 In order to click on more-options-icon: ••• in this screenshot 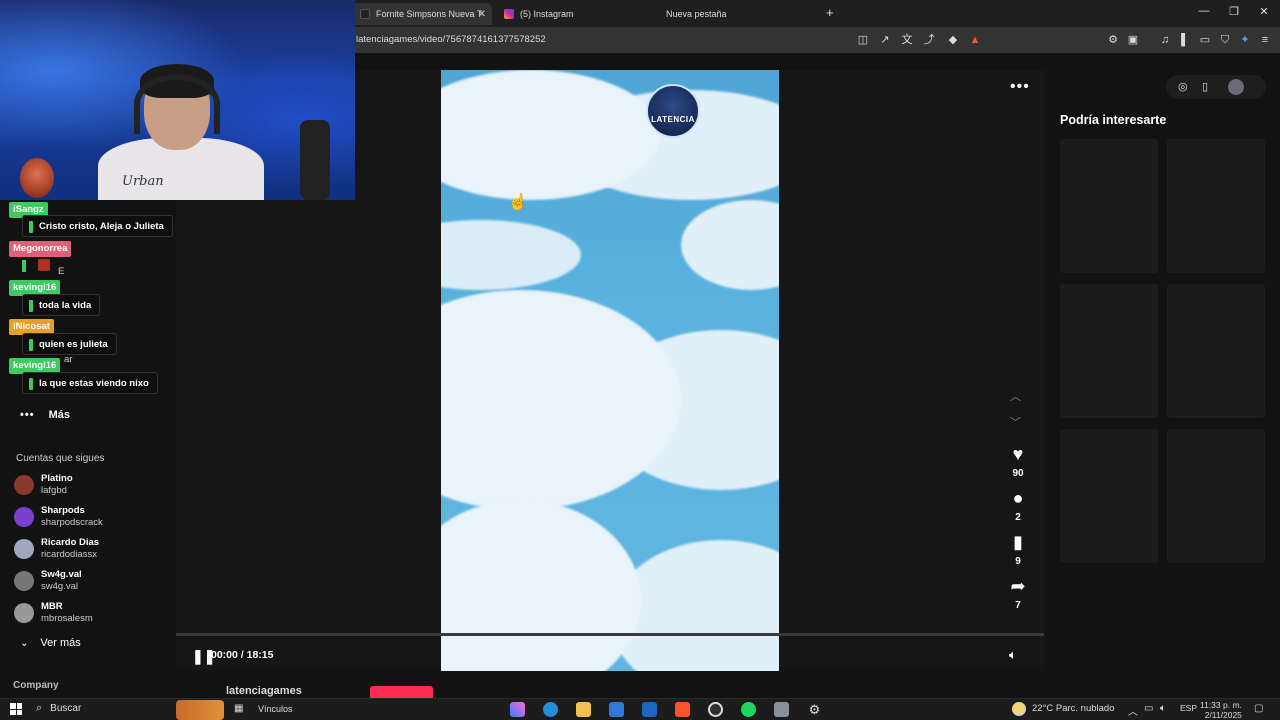, I will do `click(1020, 87)`.